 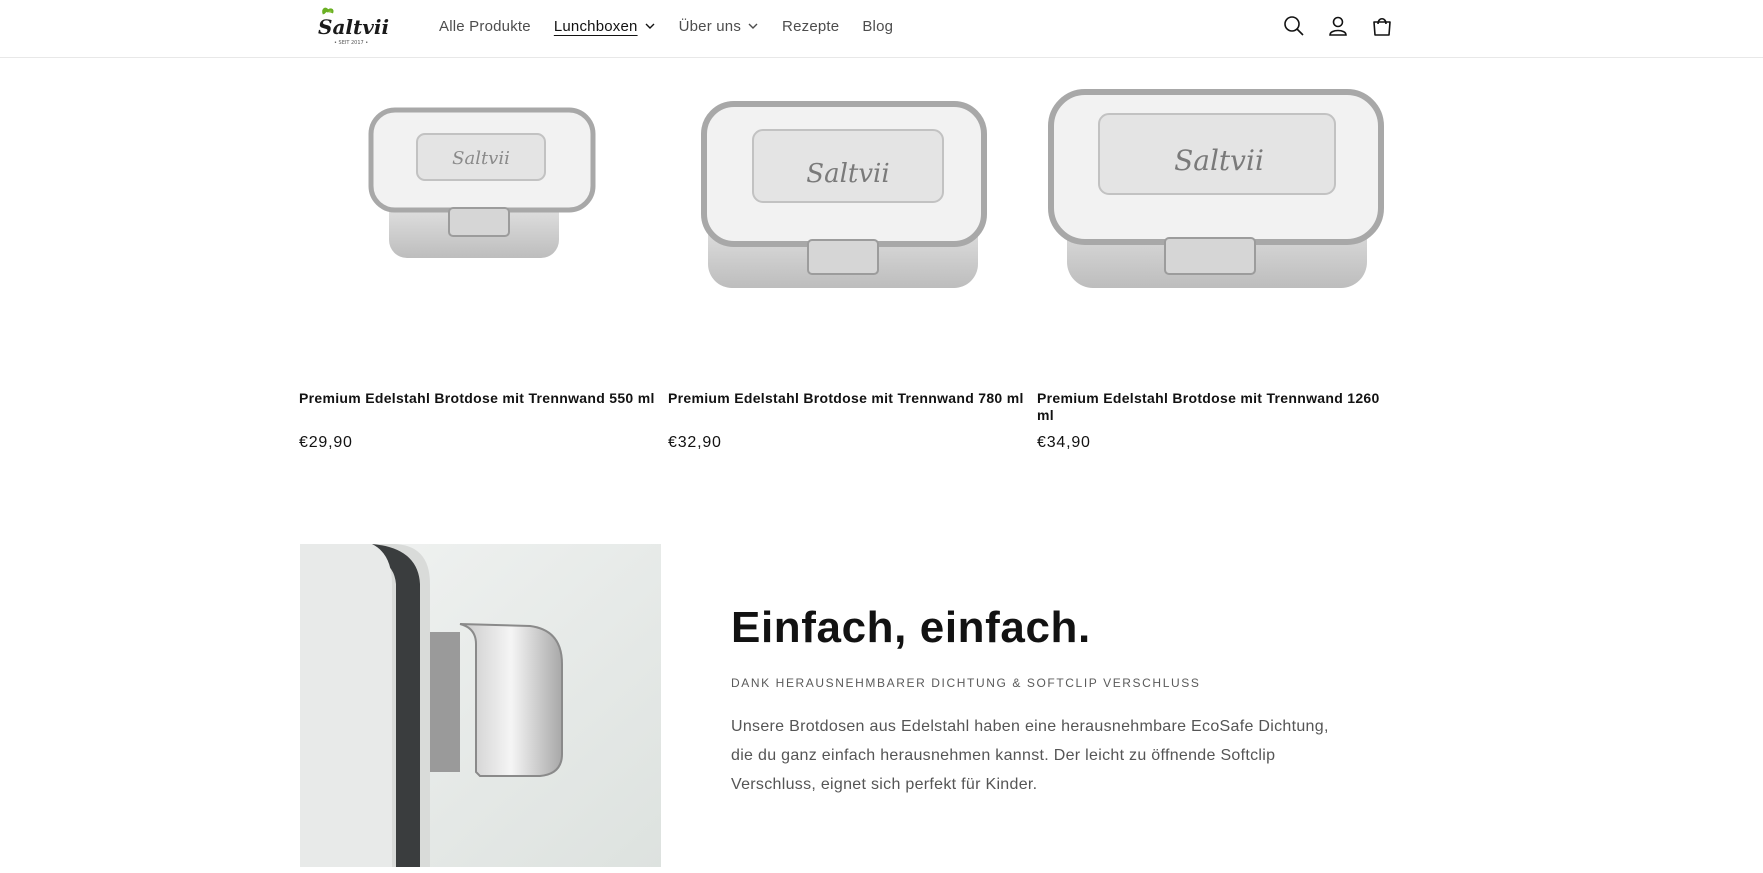 I want to click on nav-label: Alle Produkte, so click(x=485, y=26).